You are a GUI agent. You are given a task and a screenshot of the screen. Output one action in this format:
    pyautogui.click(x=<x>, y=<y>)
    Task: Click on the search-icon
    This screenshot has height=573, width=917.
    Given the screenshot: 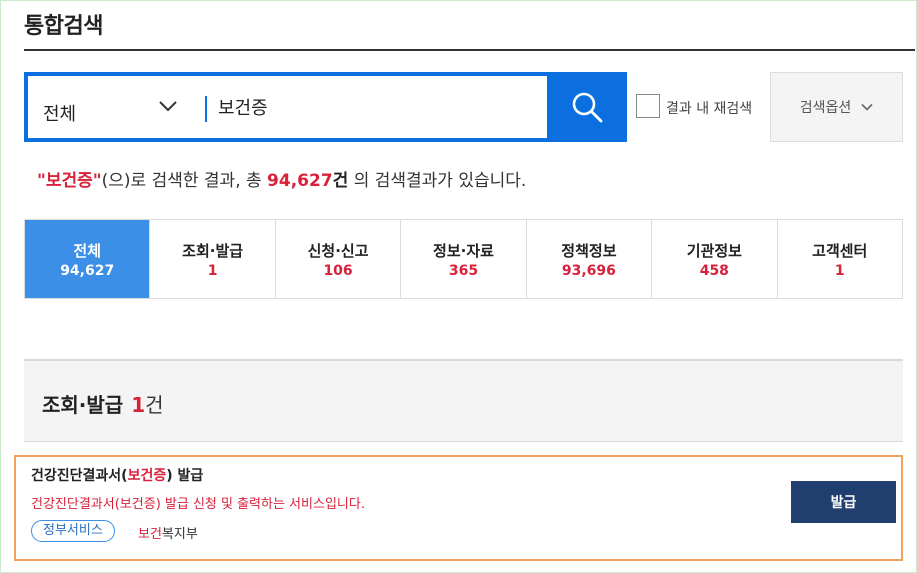 What is the action you would take?
    pyautogui.click(x=587, y=107)
    